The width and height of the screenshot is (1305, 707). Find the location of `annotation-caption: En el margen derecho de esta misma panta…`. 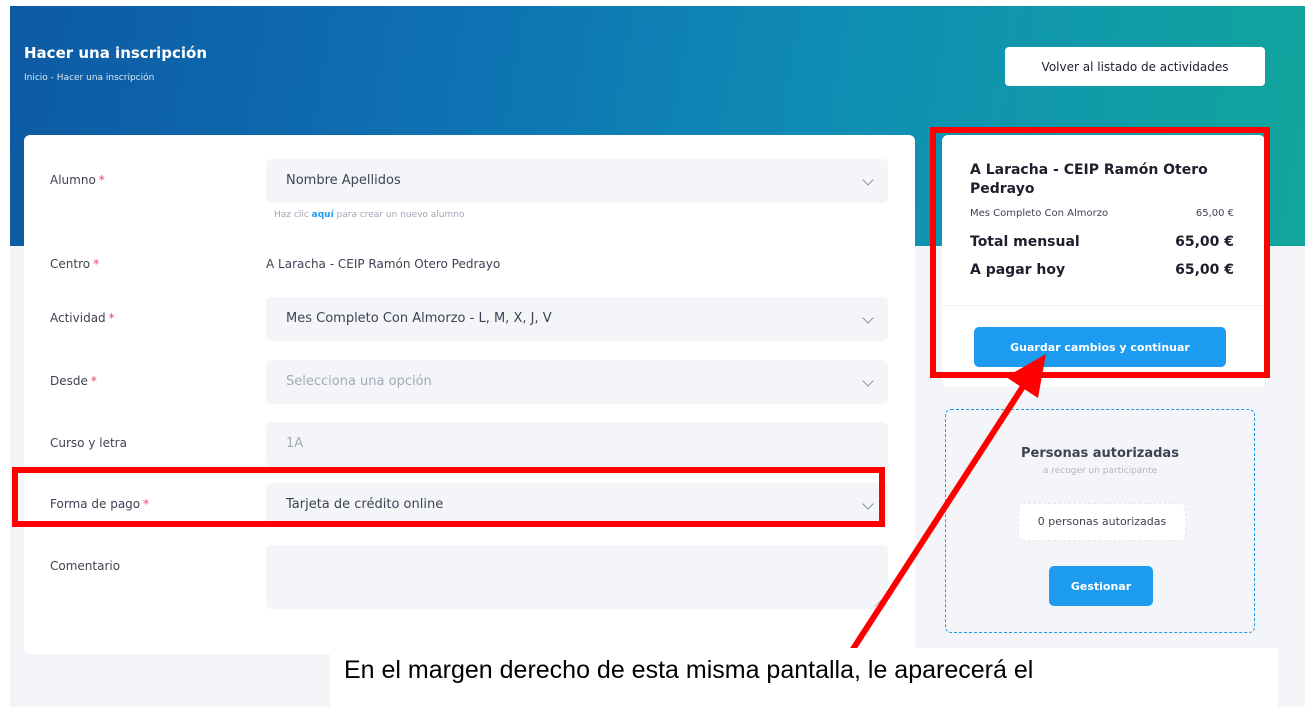

annotation-caption: En el margen derecho de esta misma panta… is located at coordinates (689, 670).